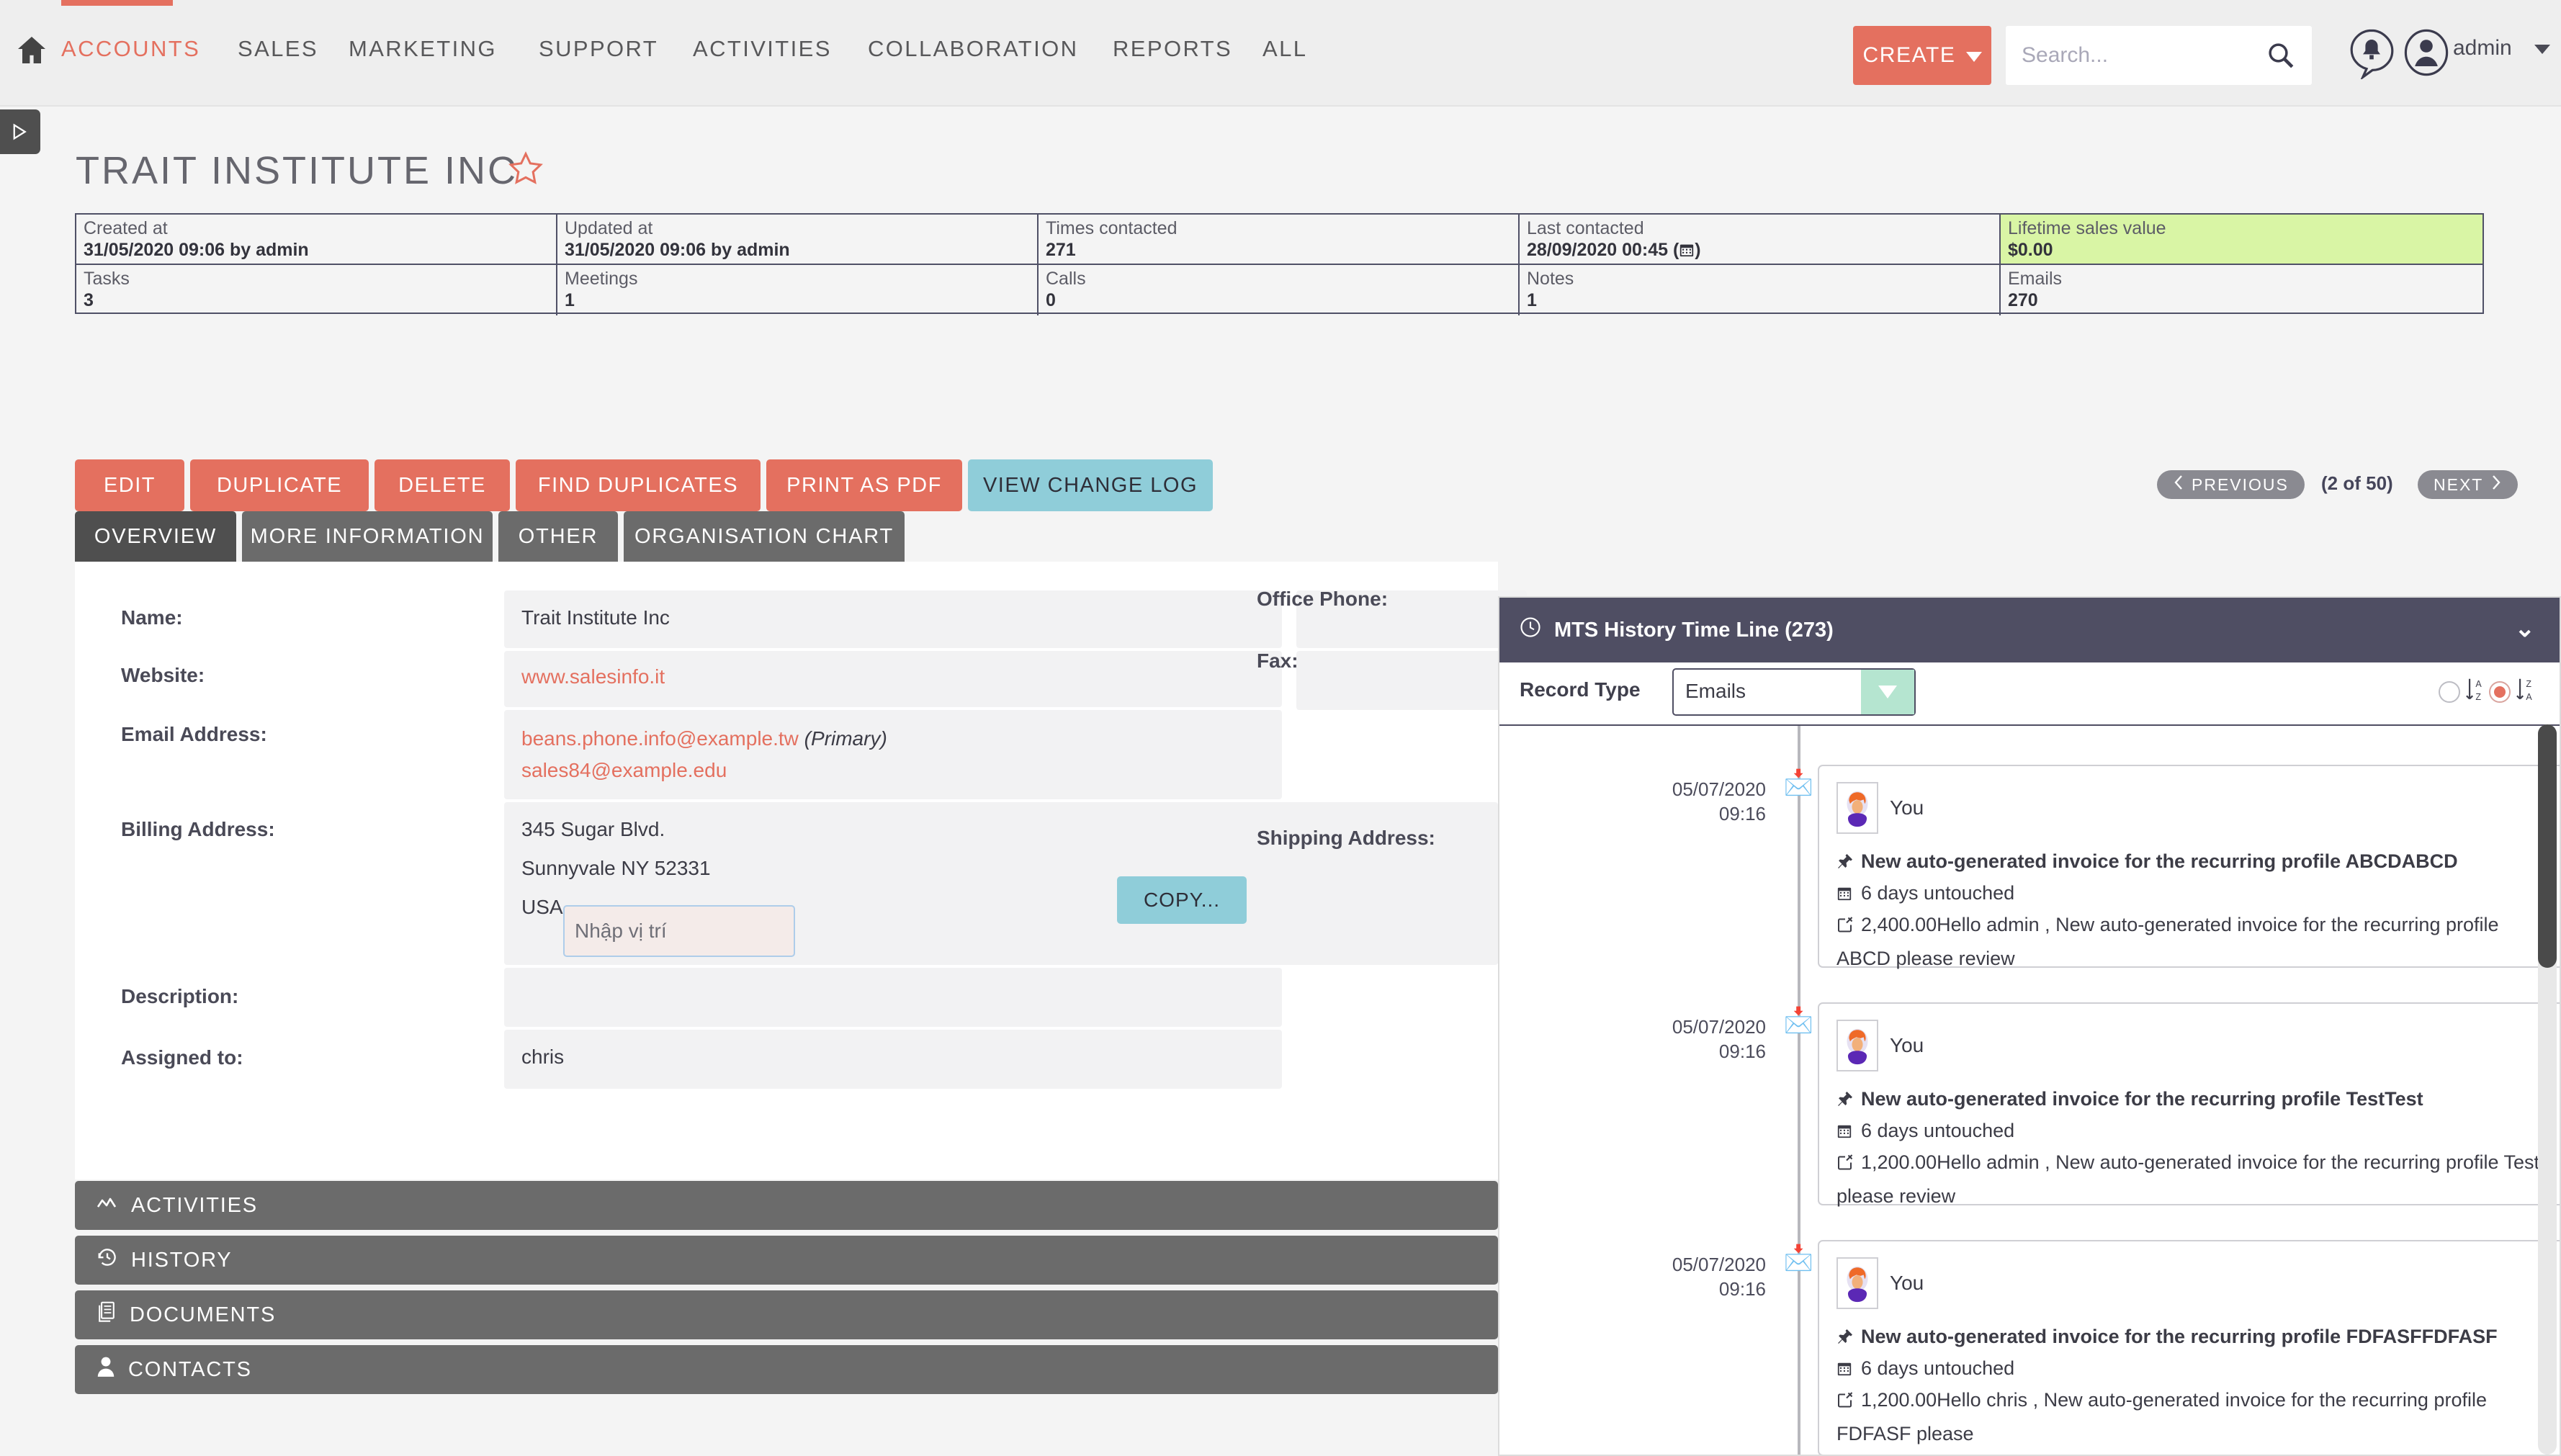 The height and width of the screenshot is (1456, 2561). I want to click on search-input, so click(2140, 55).